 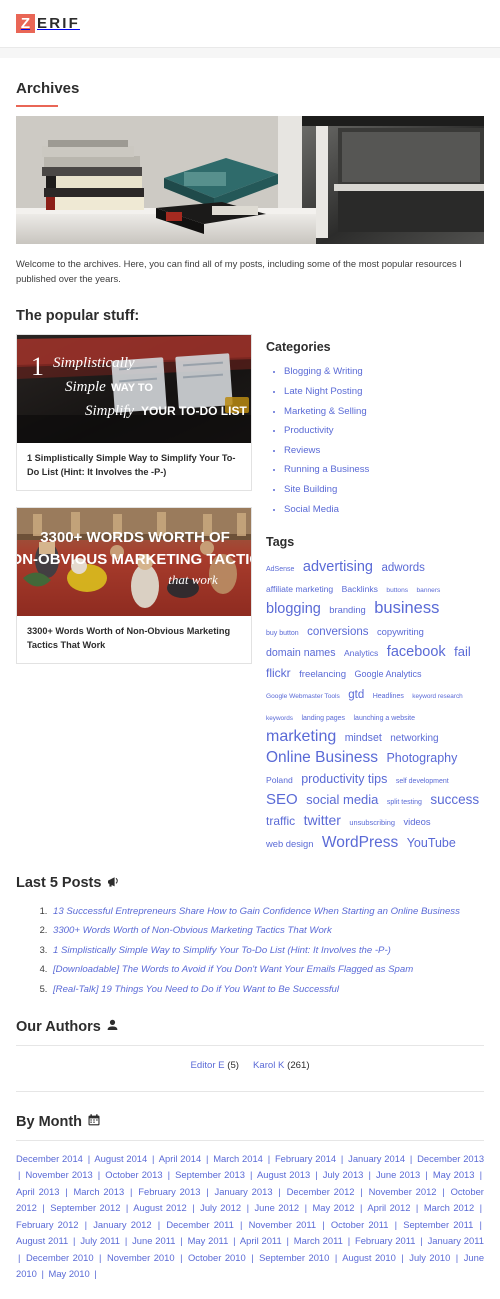 I want to click on month-link: January 2011, so click(x=456, y=1240).